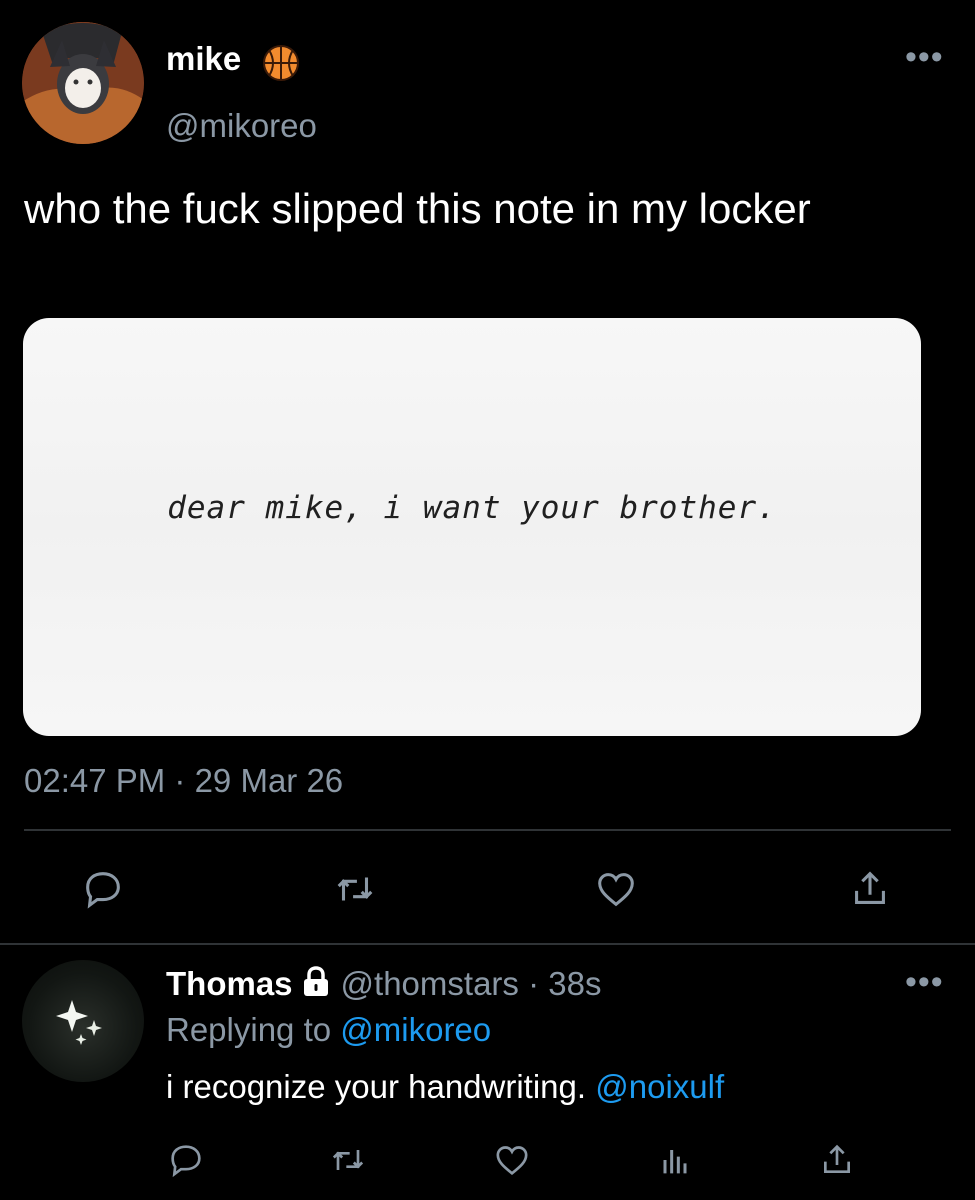 The width and height of the screenshot is (975, 1200). I want to click on tweet-date: 29 Mar 26, so click(269, 780).